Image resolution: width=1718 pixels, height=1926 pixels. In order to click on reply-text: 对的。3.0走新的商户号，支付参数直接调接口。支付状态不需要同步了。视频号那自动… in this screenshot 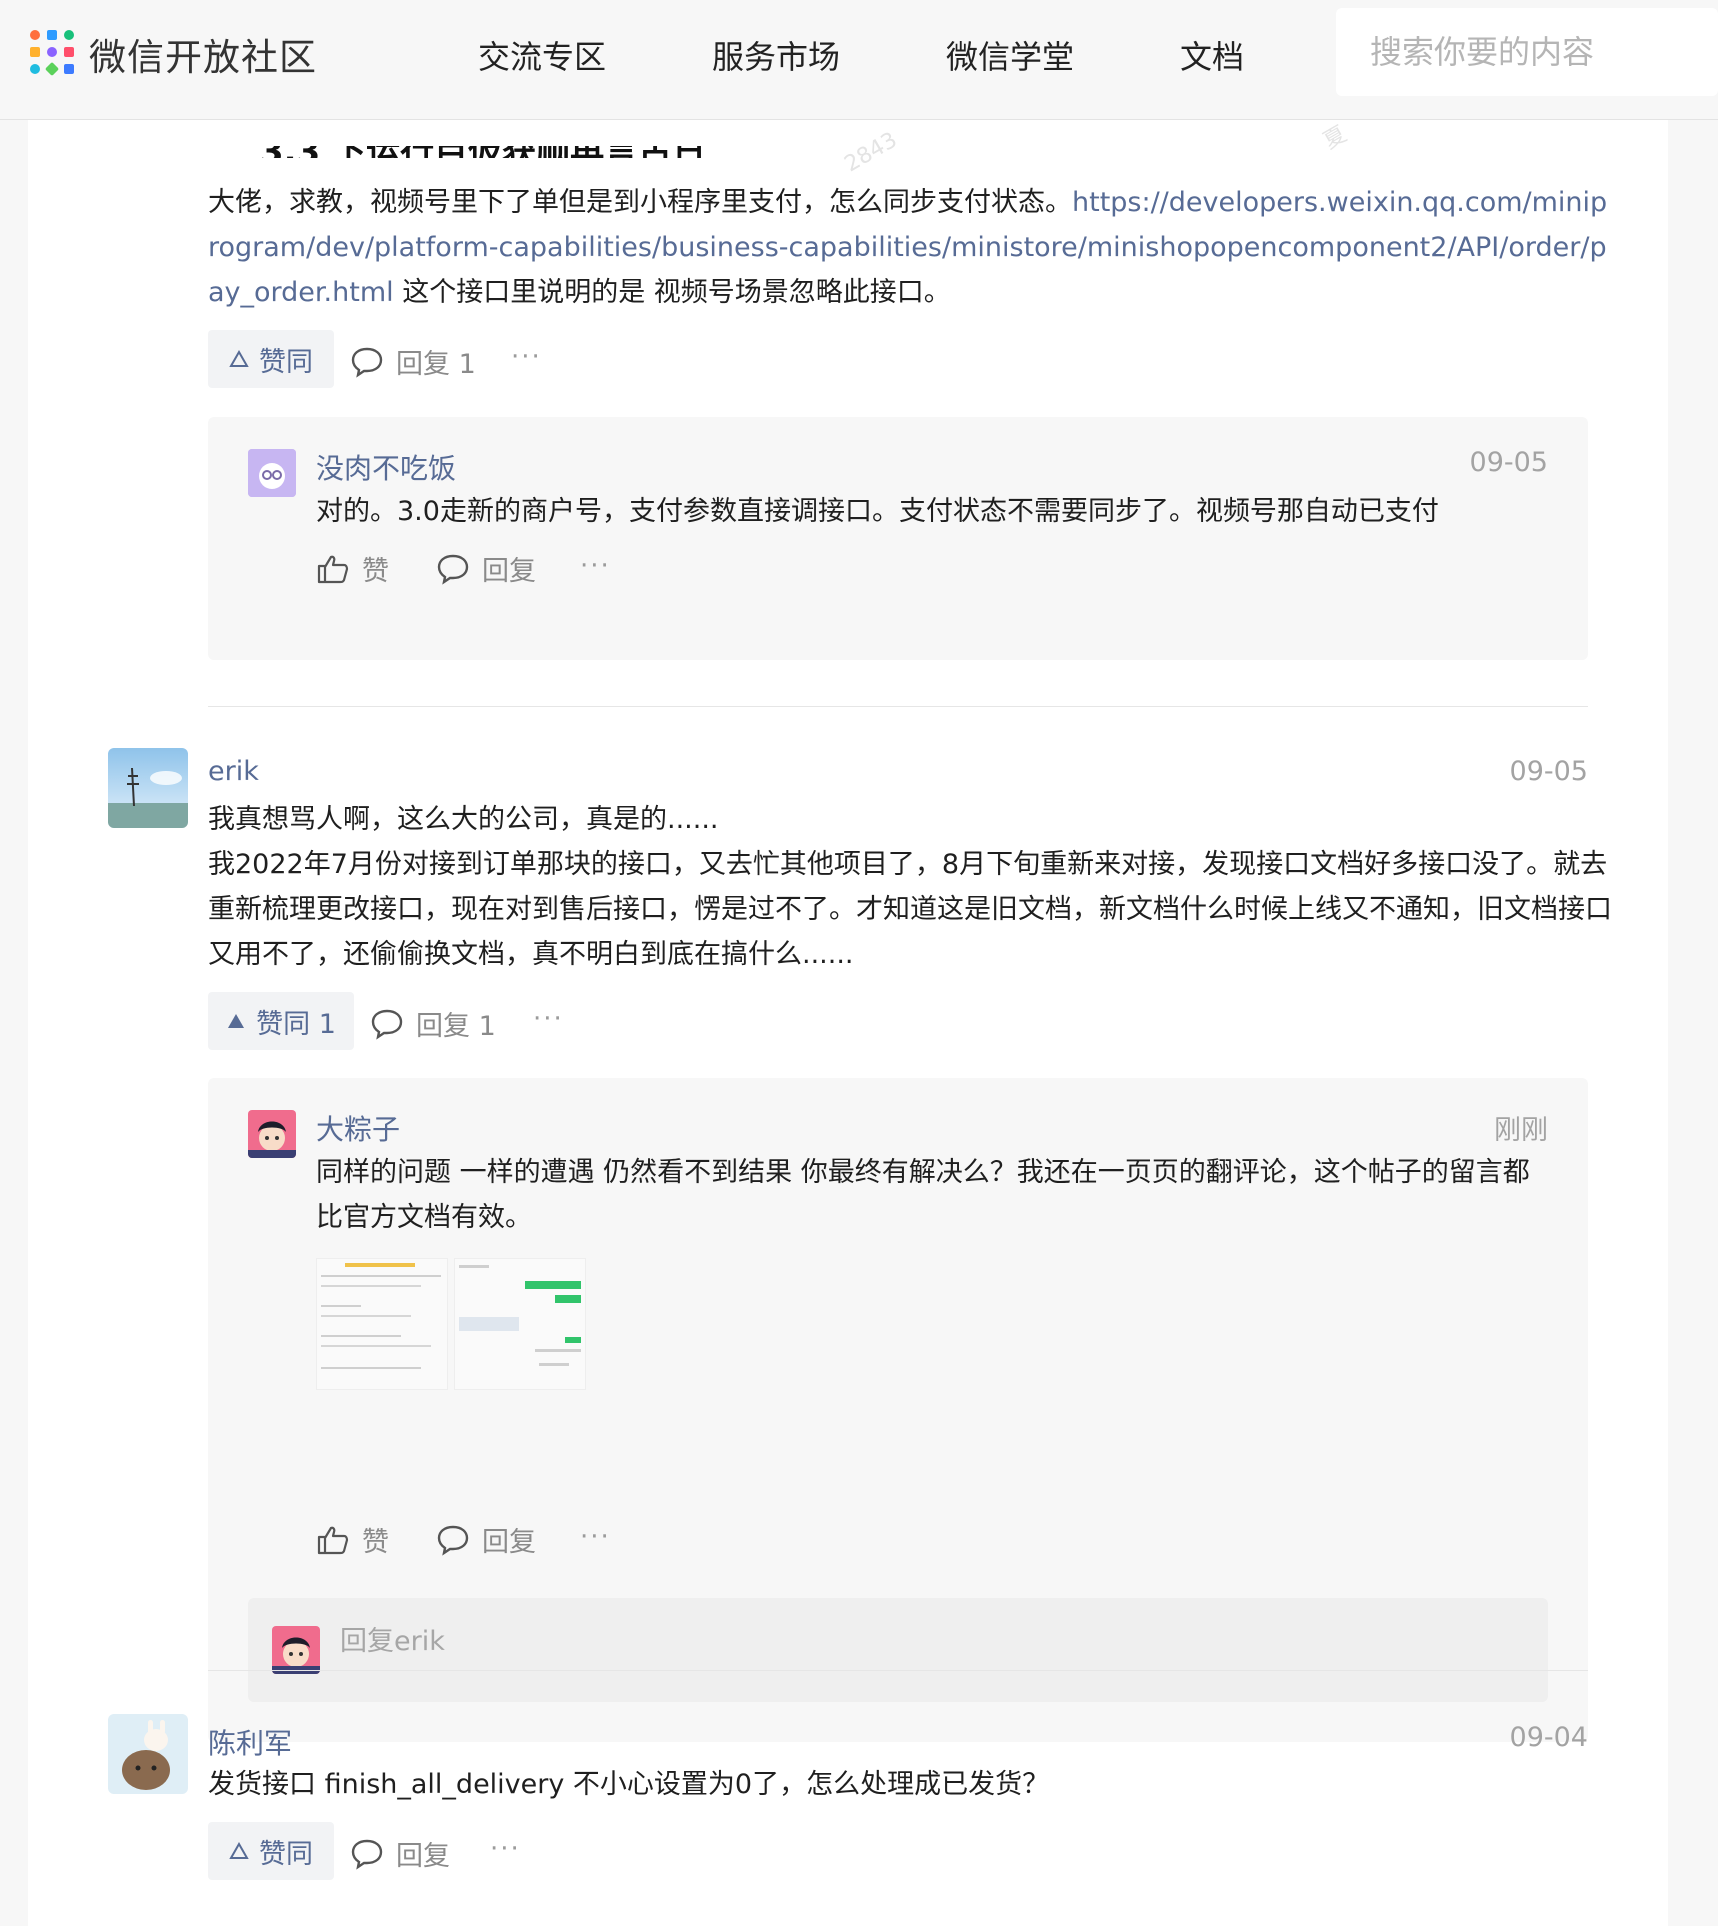, I will do `click(877, 511)`.